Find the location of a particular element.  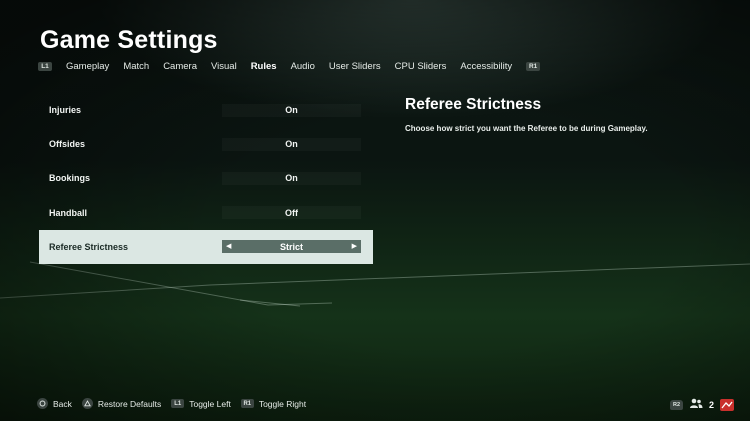

friends-icon is located at coordinates (696, 404).